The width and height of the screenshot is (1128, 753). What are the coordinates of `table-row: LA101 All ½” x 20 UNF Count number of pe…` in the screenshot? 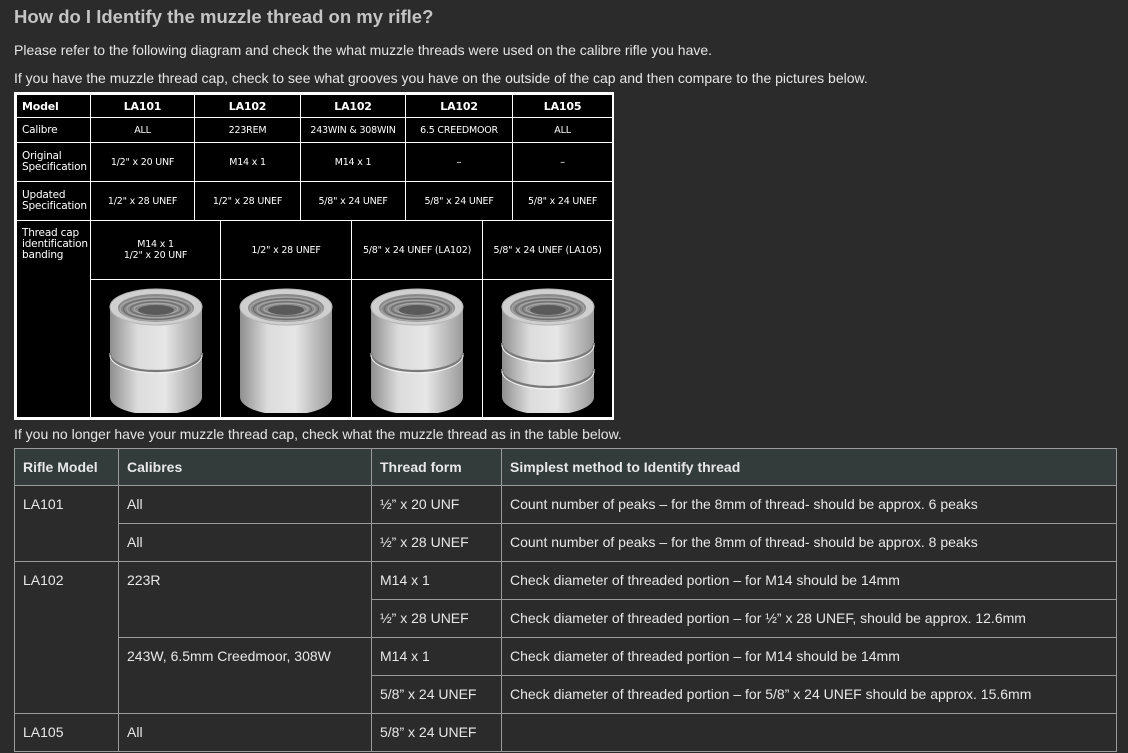 It's located at (565, 523).